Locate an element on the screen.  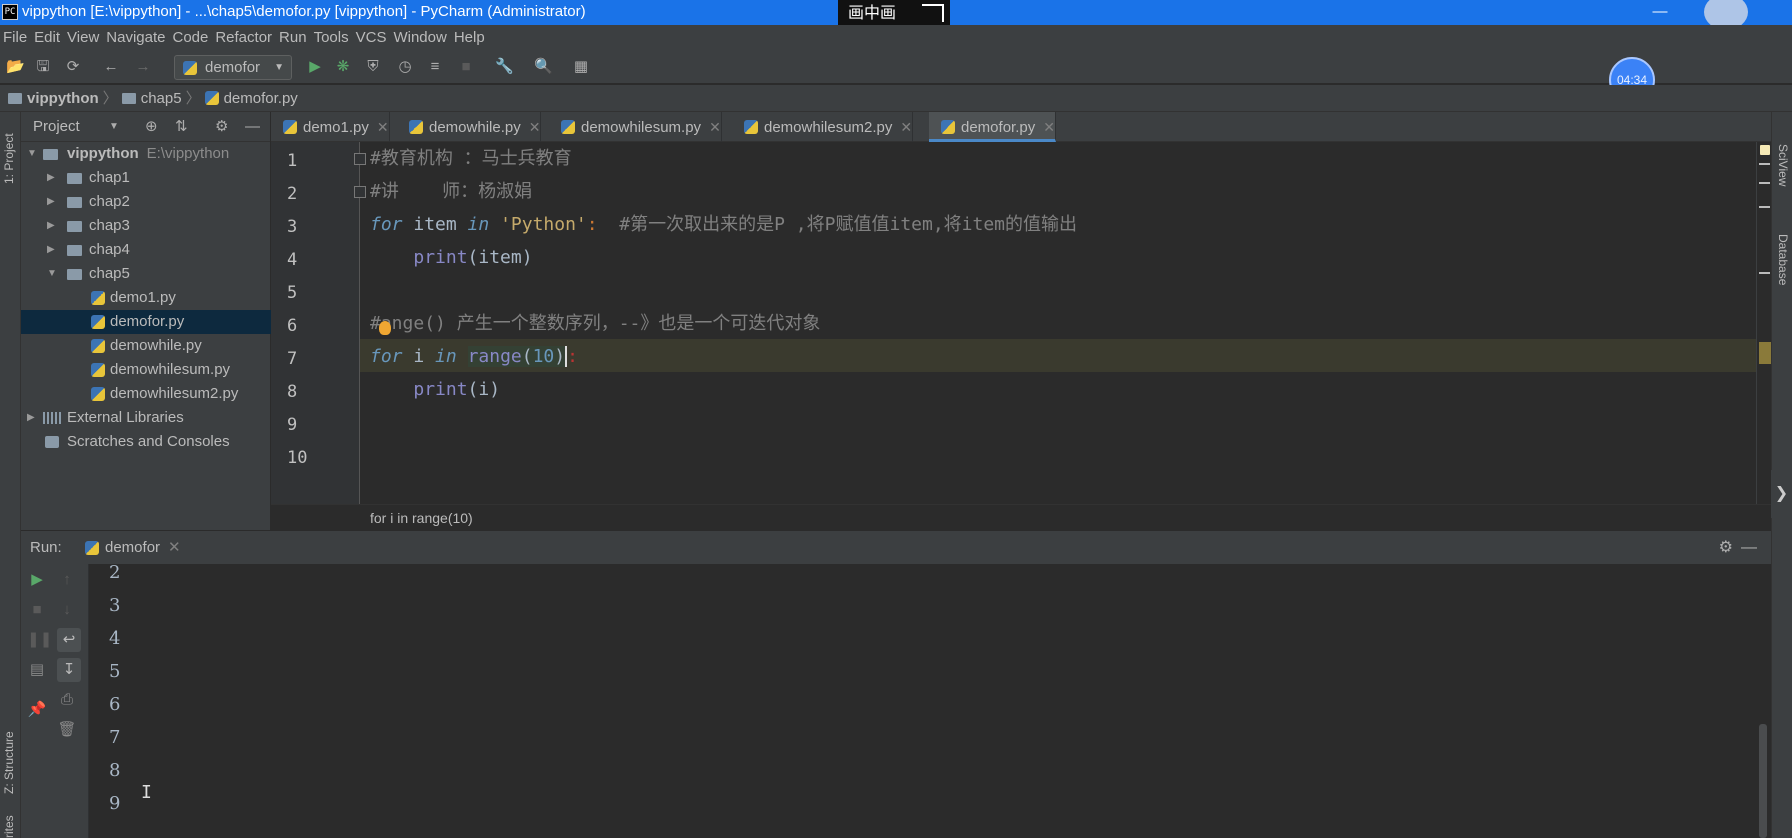
scroll-to-end-icon: ↧ is located at coordinates (69, 670).